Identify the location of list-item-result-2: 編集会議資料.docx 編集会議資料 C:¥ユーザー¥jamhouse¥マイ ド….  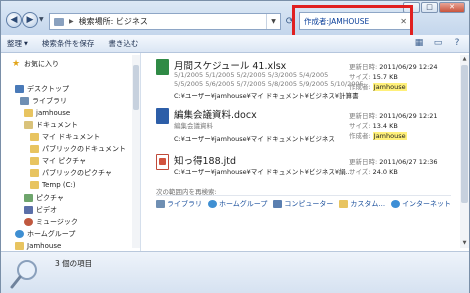
(301, 127).